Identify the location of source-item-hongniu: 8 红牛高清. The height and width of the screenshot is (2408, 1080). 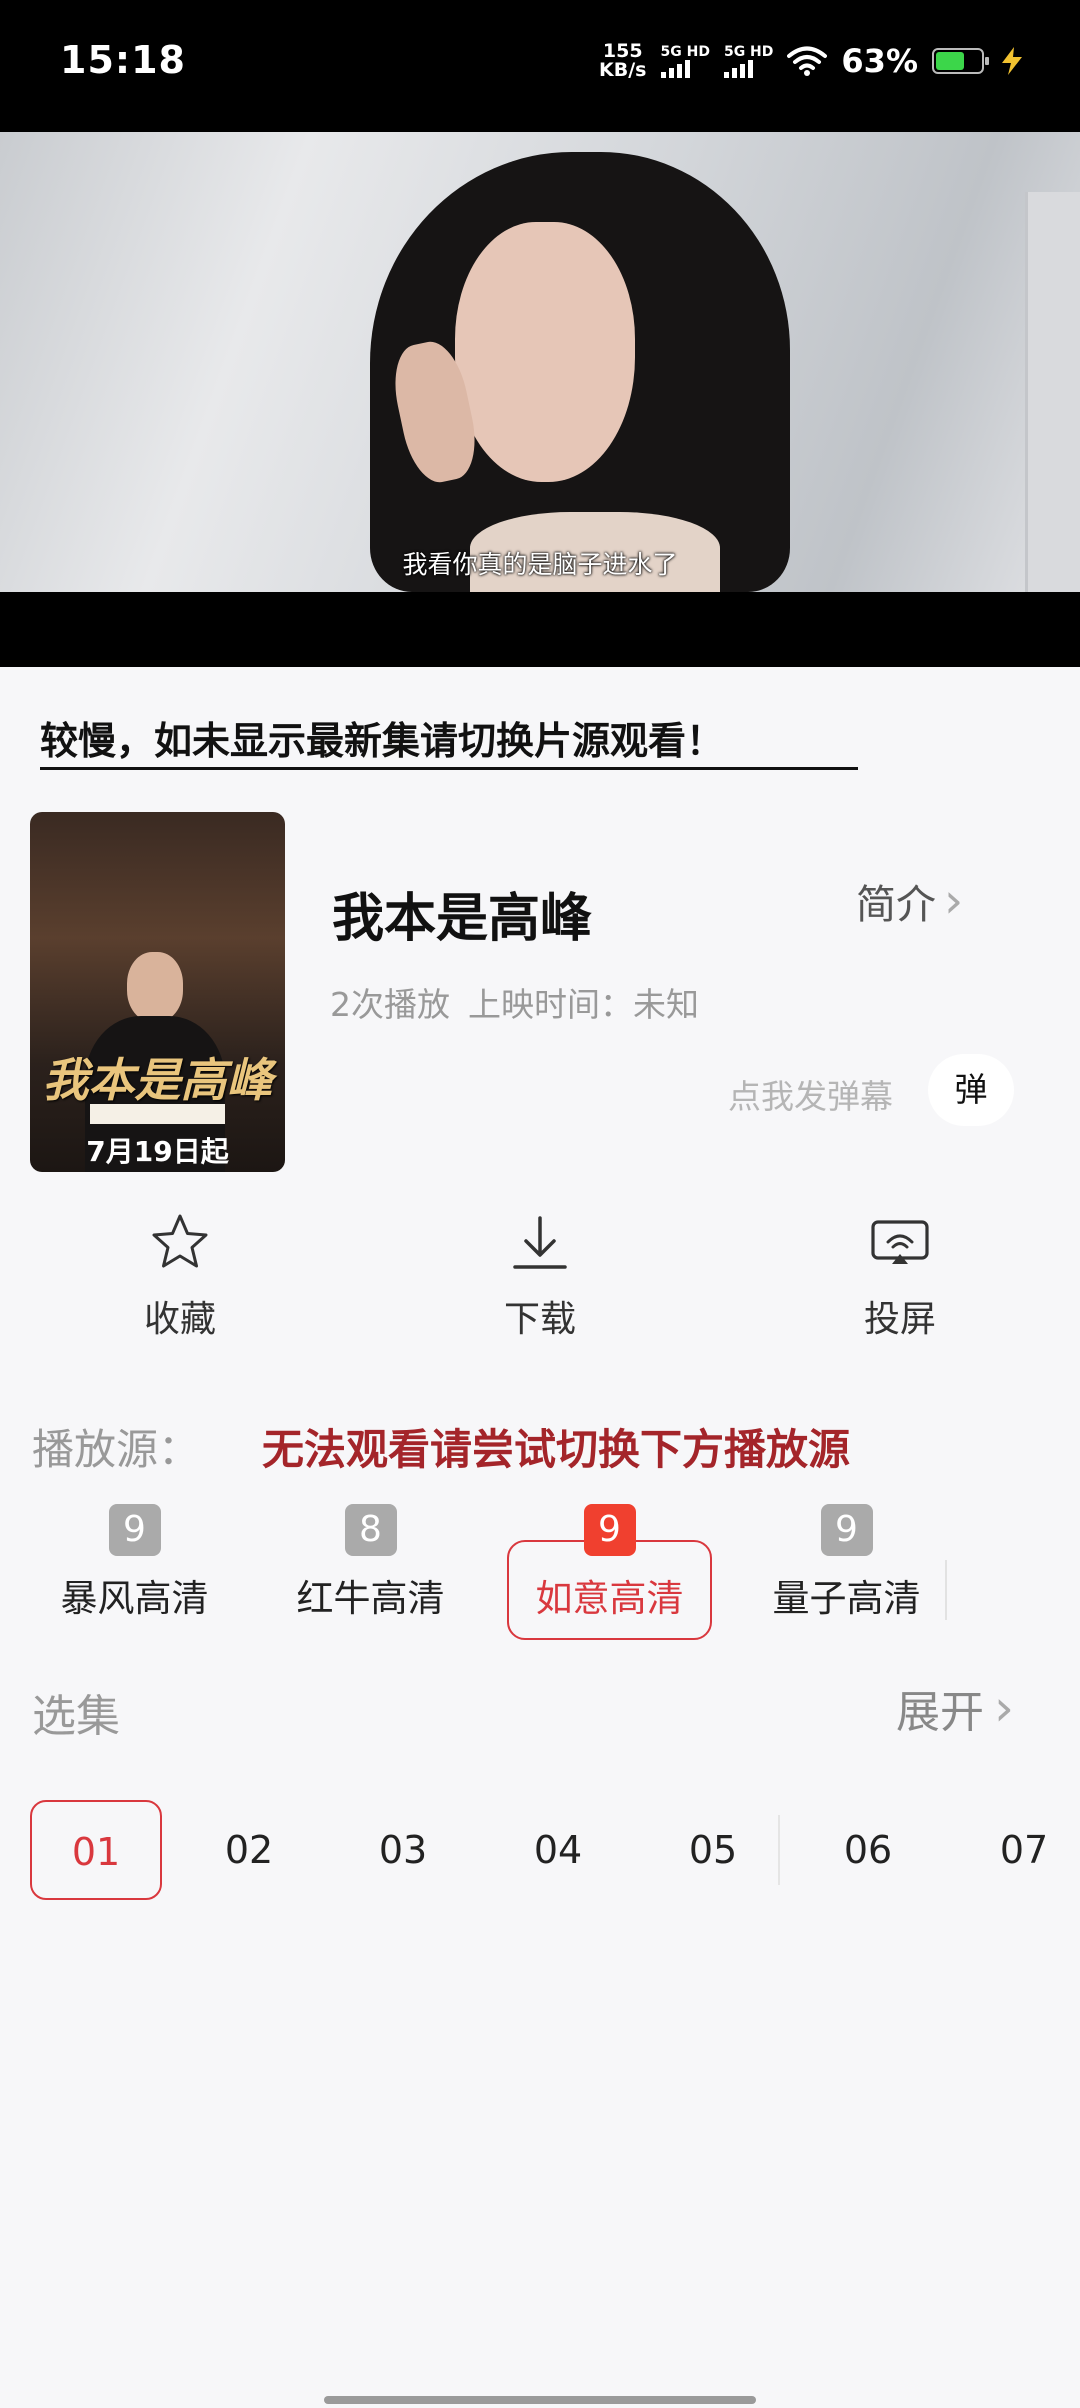
(370, 1572).